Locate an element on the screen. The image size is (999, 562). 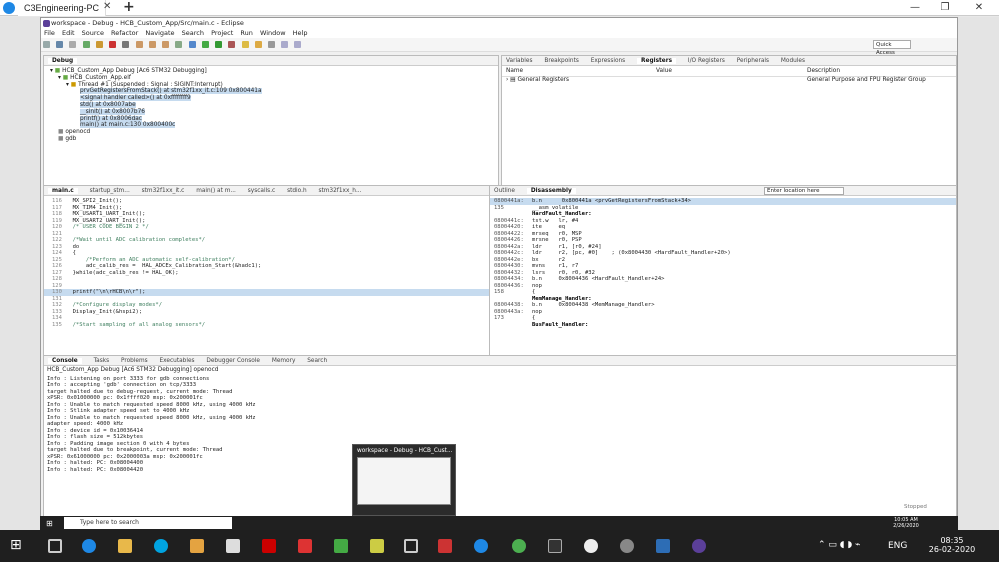
file-explorer-icon is located at coordinates (125, 546).